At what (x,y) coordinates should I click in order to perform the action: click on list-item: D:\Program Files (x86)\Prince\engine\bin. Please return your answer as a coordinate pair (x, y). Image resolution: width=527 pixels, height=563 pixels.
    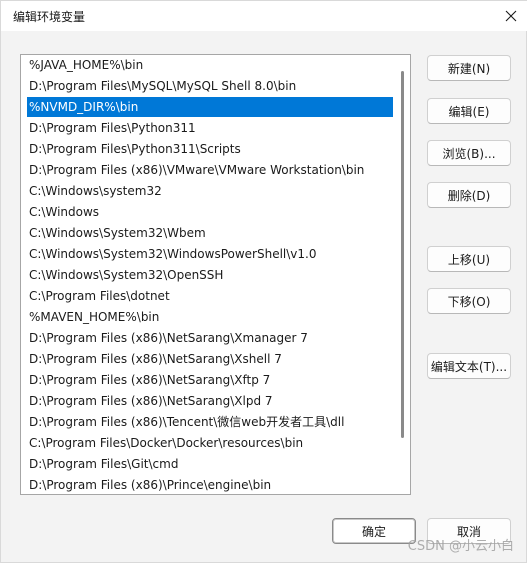
    Looking at the image, I should click on (210, 484).